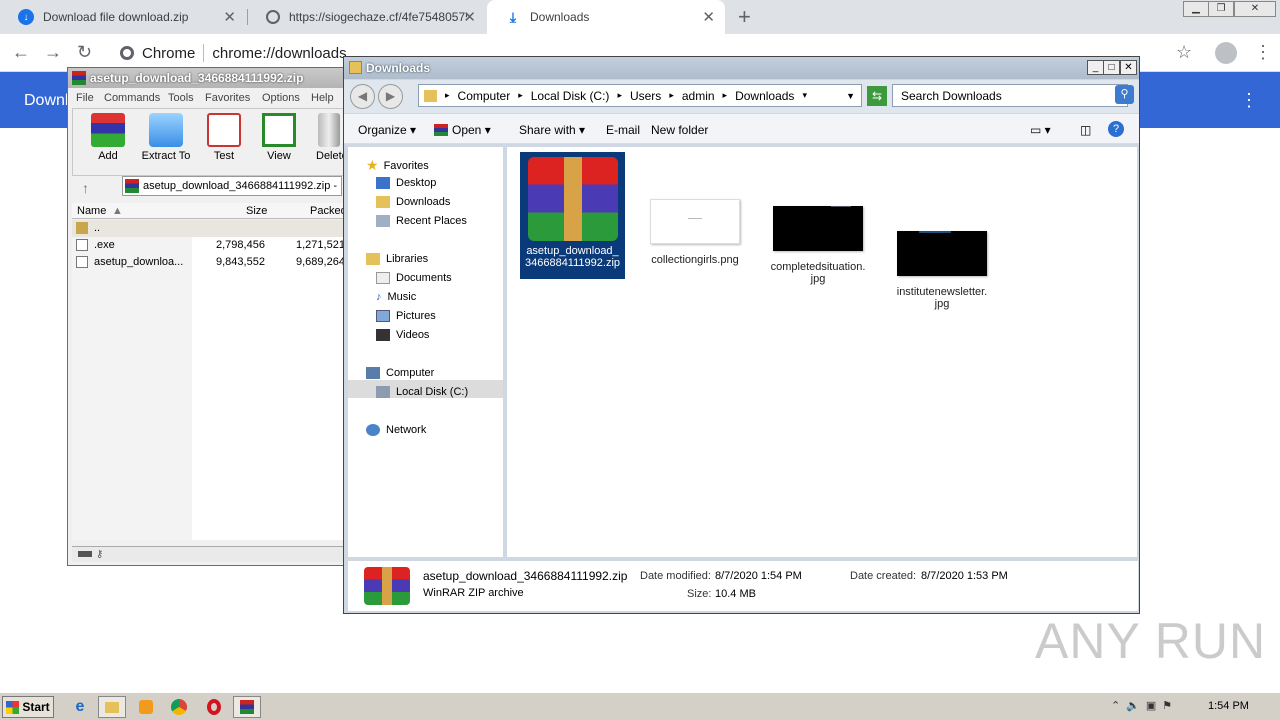 The width and height of the screenshot is (1280, 720). Describe the element at coordinates (1221, 9) in the screenshot. I see `restore-button: ❐` at that location.